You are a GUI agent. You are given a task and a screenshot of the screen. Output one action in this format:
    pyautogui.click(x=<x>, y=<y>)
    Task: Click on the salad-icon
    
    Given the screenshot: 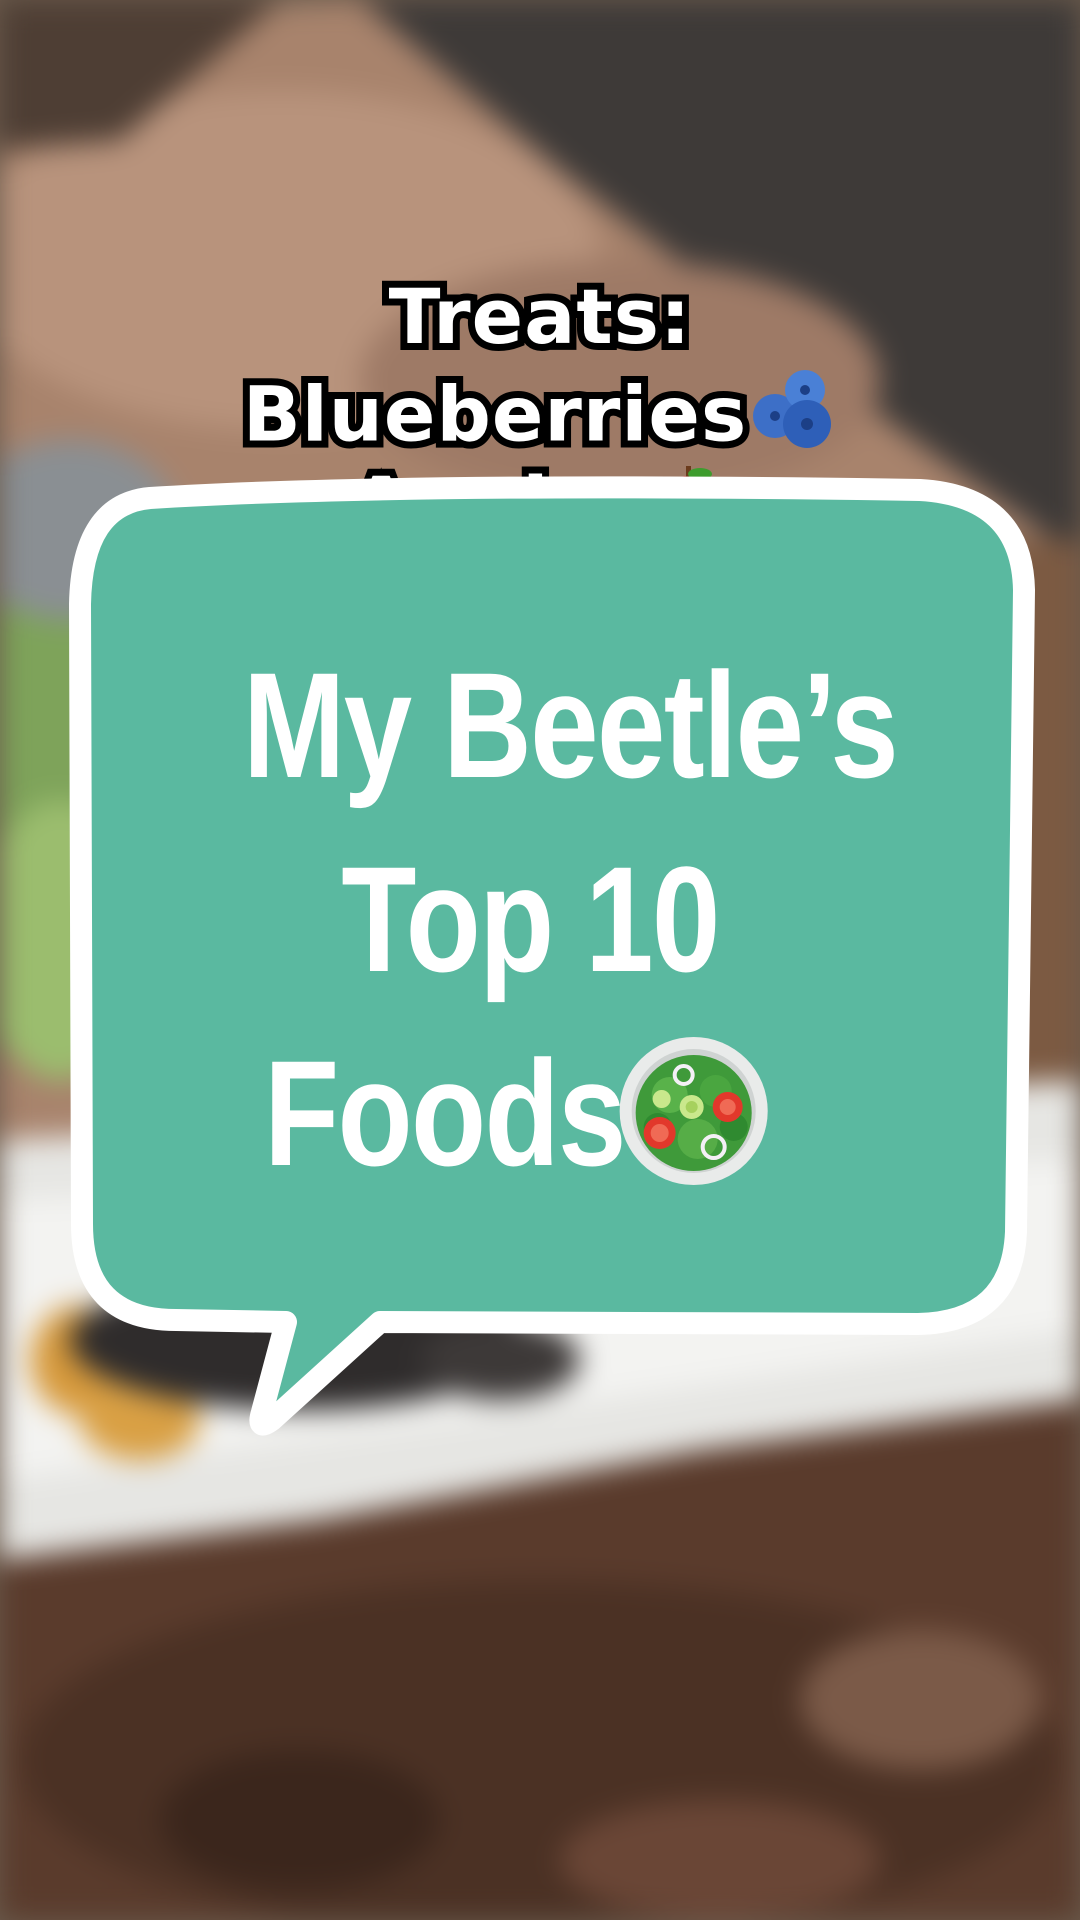 What is the action you would take?
    pyautogui.click(x=694, y=1111)
    